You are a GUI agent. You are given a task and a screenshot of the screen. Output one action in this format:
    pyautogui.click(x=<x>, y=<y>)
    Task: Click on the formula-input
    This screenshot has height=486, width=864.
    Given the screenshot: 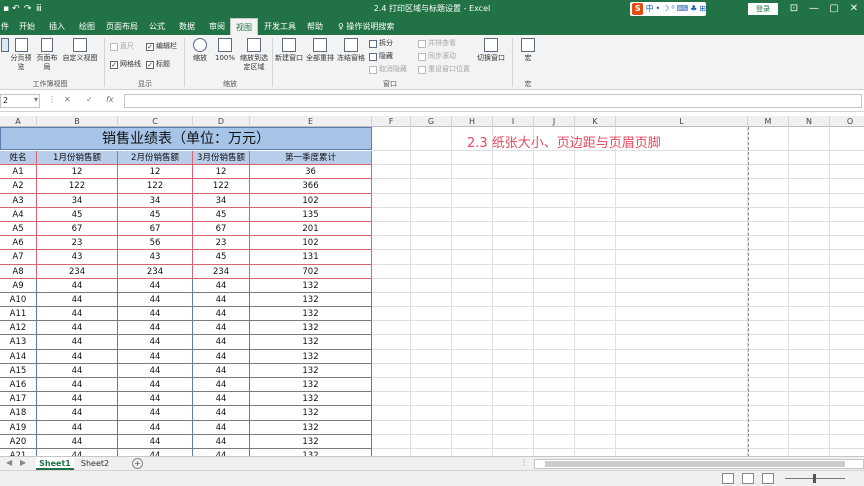 What is the action you would take?
    pyautogui.click(x=493, y=101)
    